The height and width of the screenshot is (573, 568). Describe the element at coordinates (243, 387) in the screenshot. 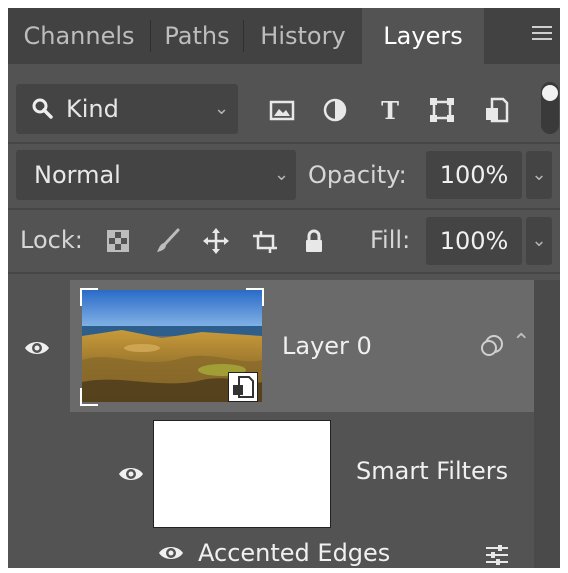

I see `smart-object-badge-icon` at that location.